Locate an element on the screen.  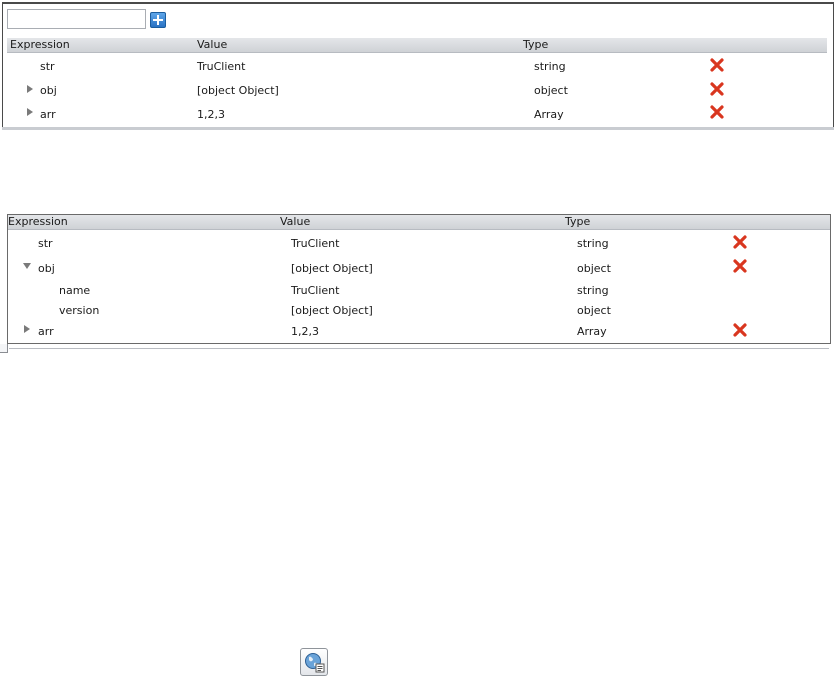
add-watch-button is located at coordinates (158, 20).